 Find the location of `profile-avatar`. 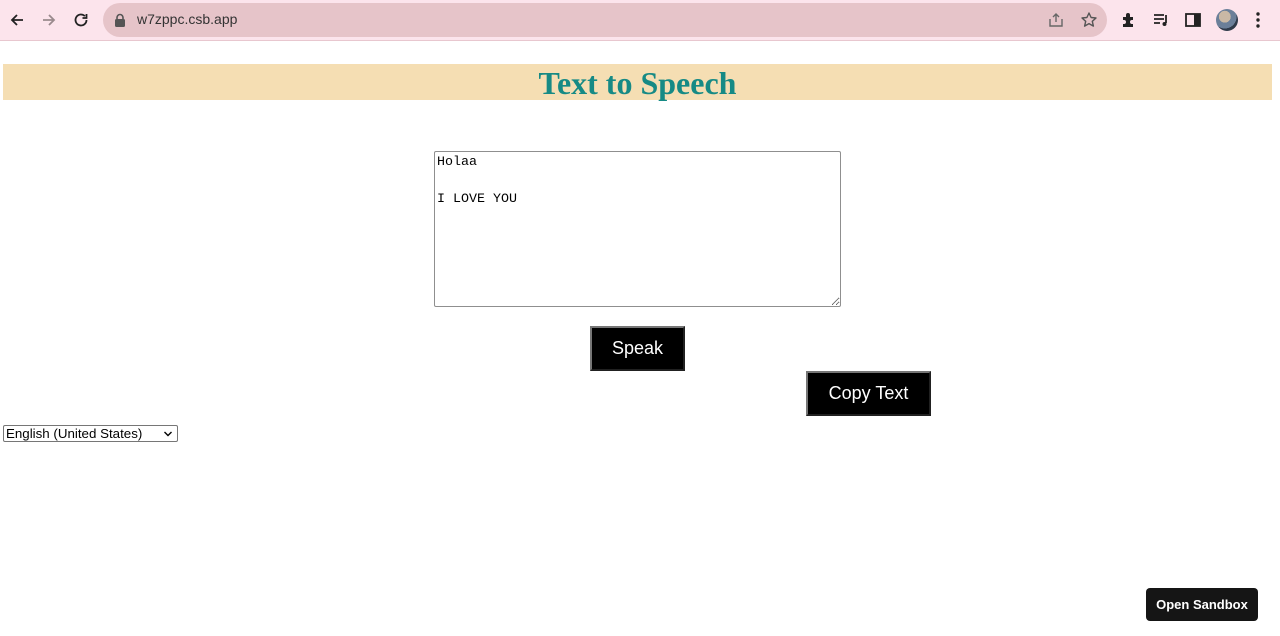

profile-avatar is located at coordinates (1227, 20).